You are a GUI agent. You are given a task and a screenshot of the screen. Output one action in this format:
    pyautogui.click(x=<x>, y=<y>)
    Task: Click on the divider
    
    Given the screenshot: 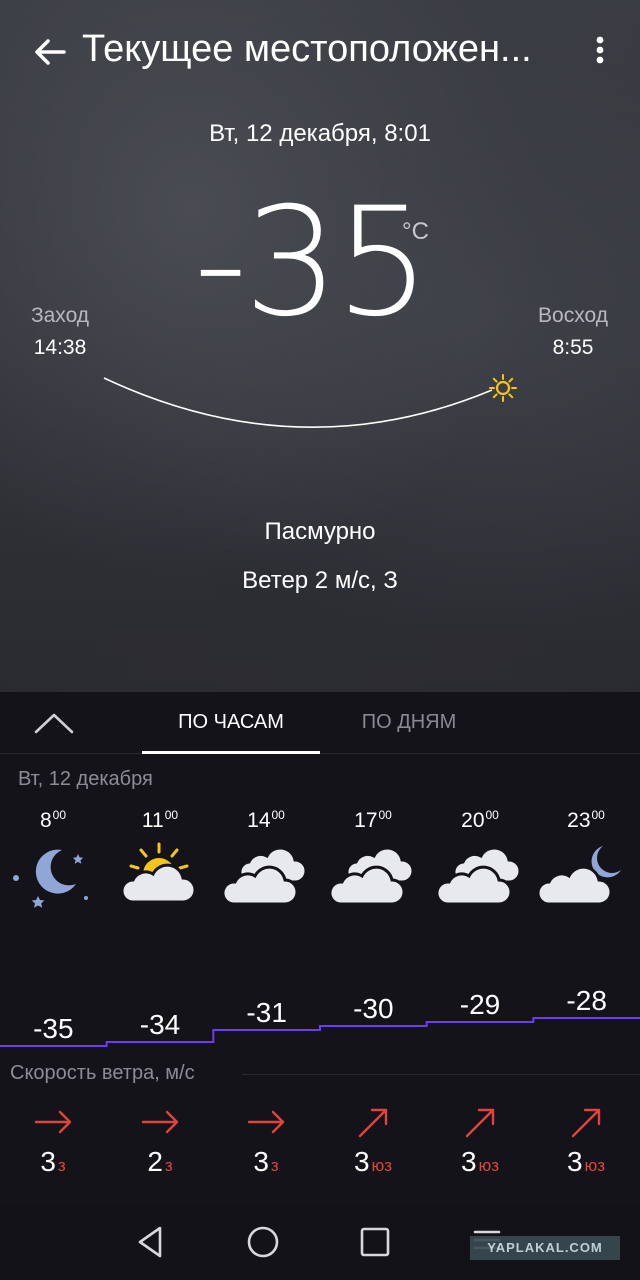 What is the action you would take?
    pyautogui.click(x=441, y=1074)
    